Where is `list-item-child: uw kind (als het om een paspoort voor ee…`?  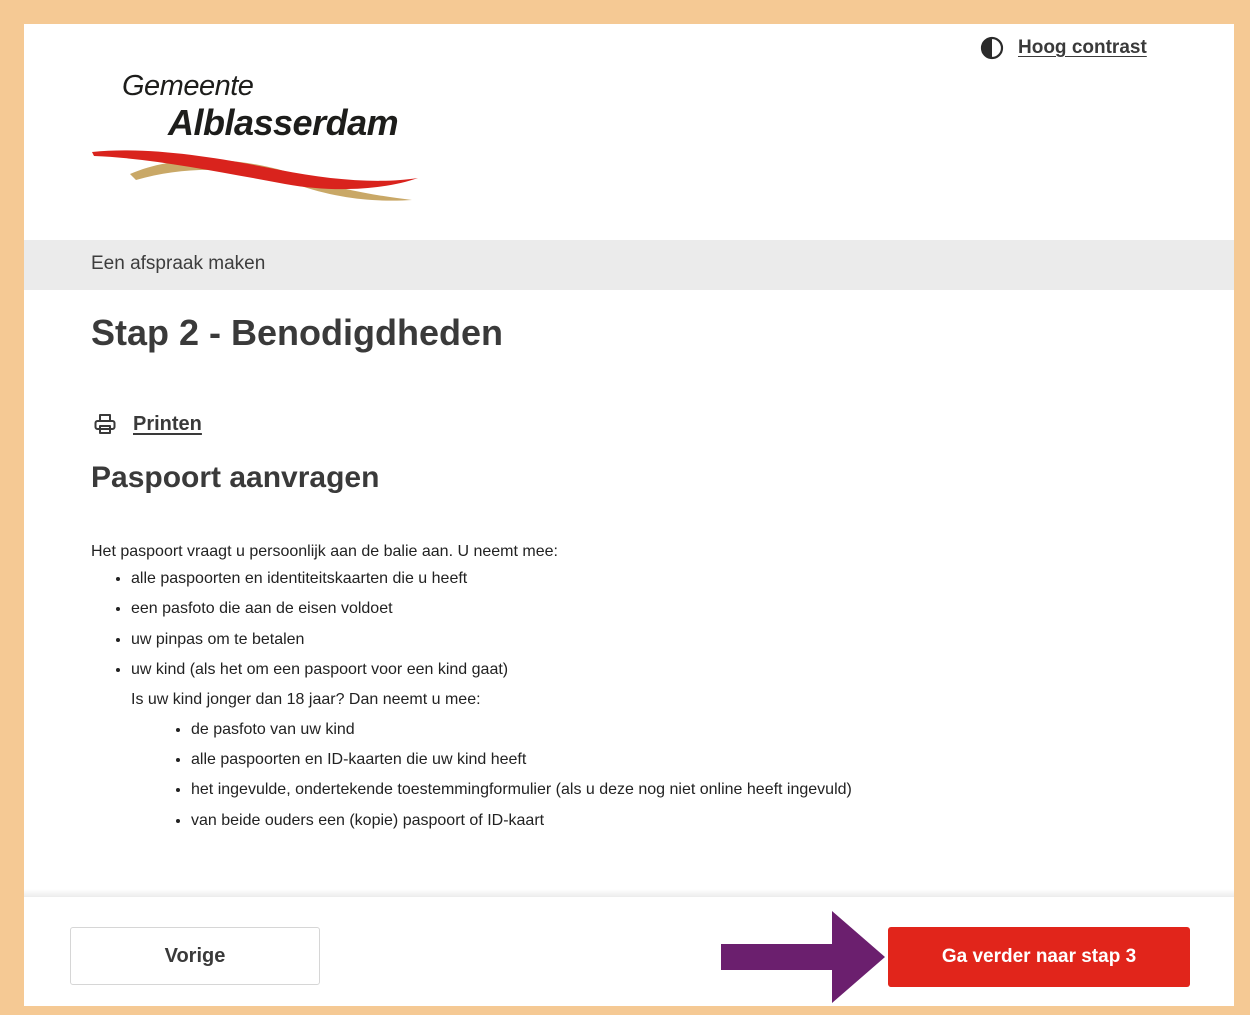
list-item-child: uw kind (als het om een paspoort voor ee… is located at coordinates (491, 745).